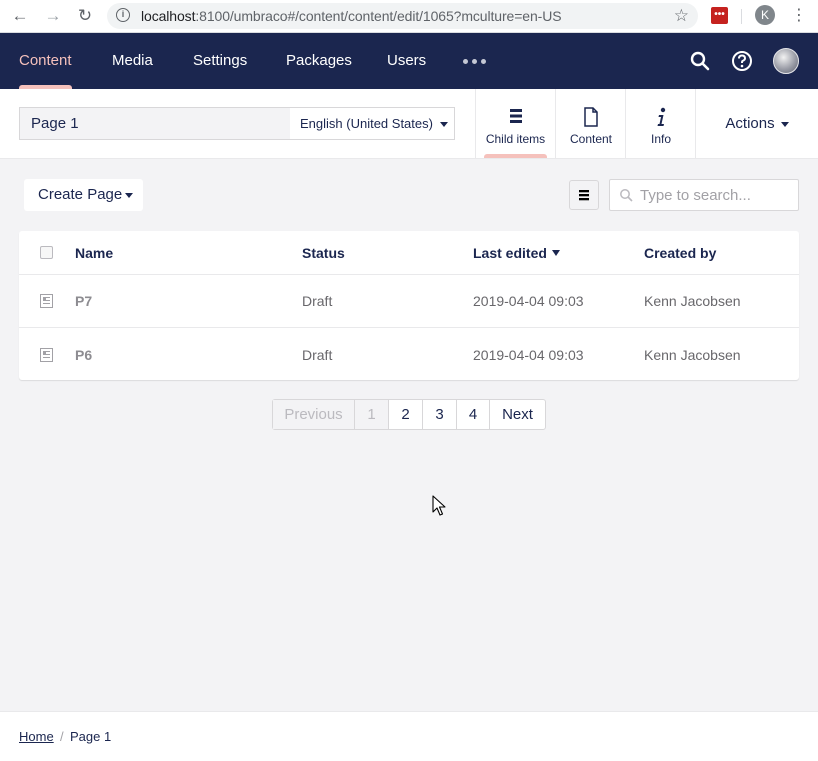 The width and height of the screenshot is (818, 761). Describe the element at coordinates (220, 61) in the screenshot. I see `section-settings: Settings` at that location.